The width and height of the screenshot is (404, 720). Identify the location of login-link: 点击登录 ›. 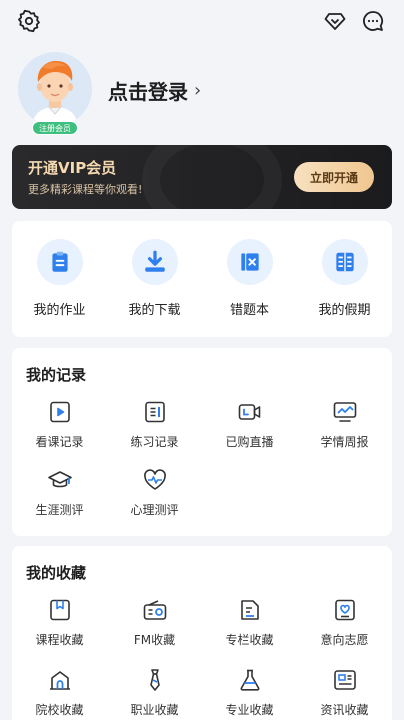
(154, 90).